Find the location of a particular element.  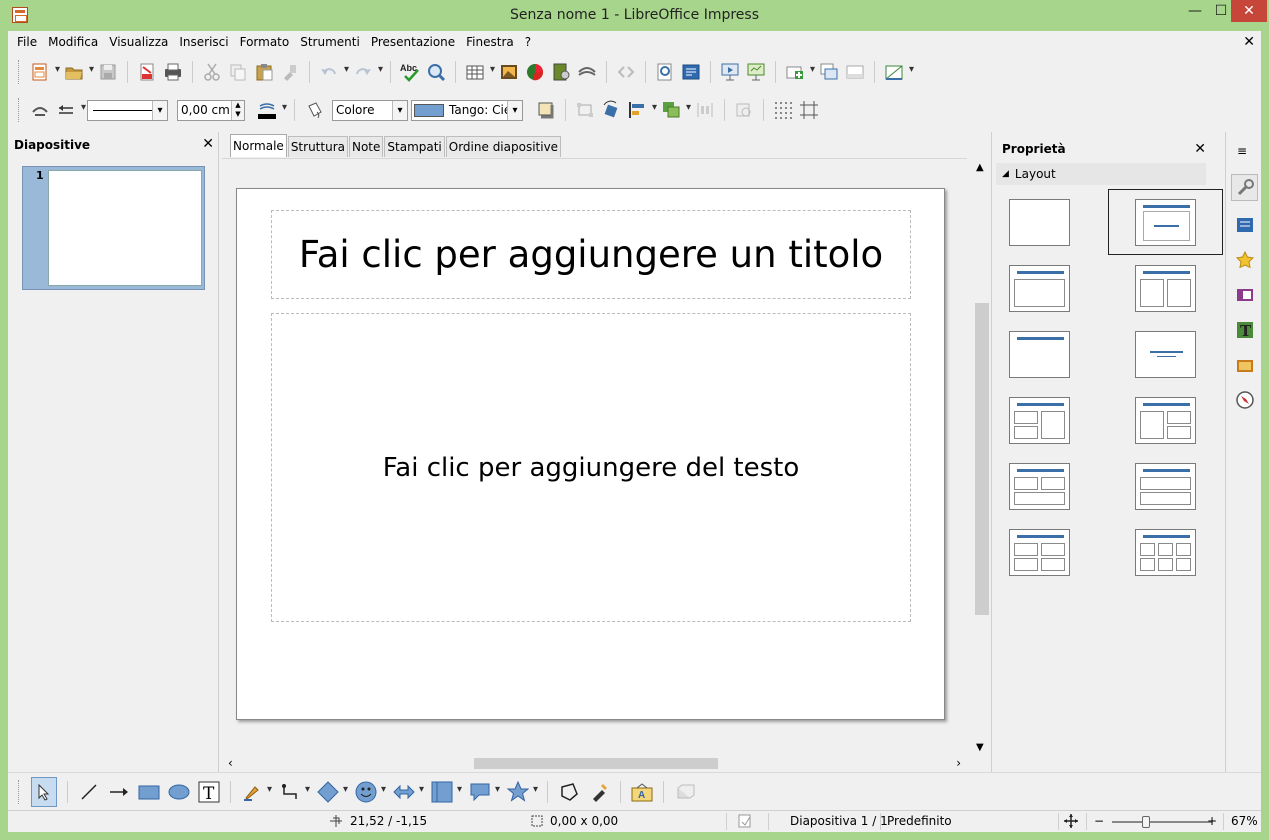

zoom-percent: 67% is located at coordinates (1244, 821).